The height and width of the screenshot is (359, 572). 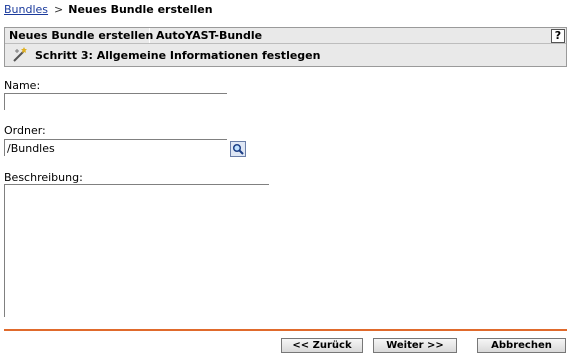 I want to click on footer-divider, so click(x=285, y=330).